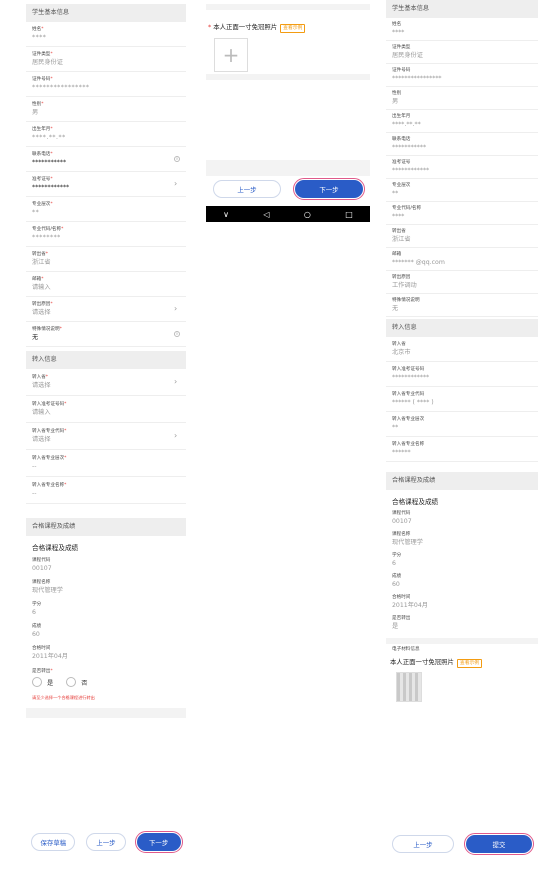  I want to click on field-label: 转出省*, so click(40, 254).